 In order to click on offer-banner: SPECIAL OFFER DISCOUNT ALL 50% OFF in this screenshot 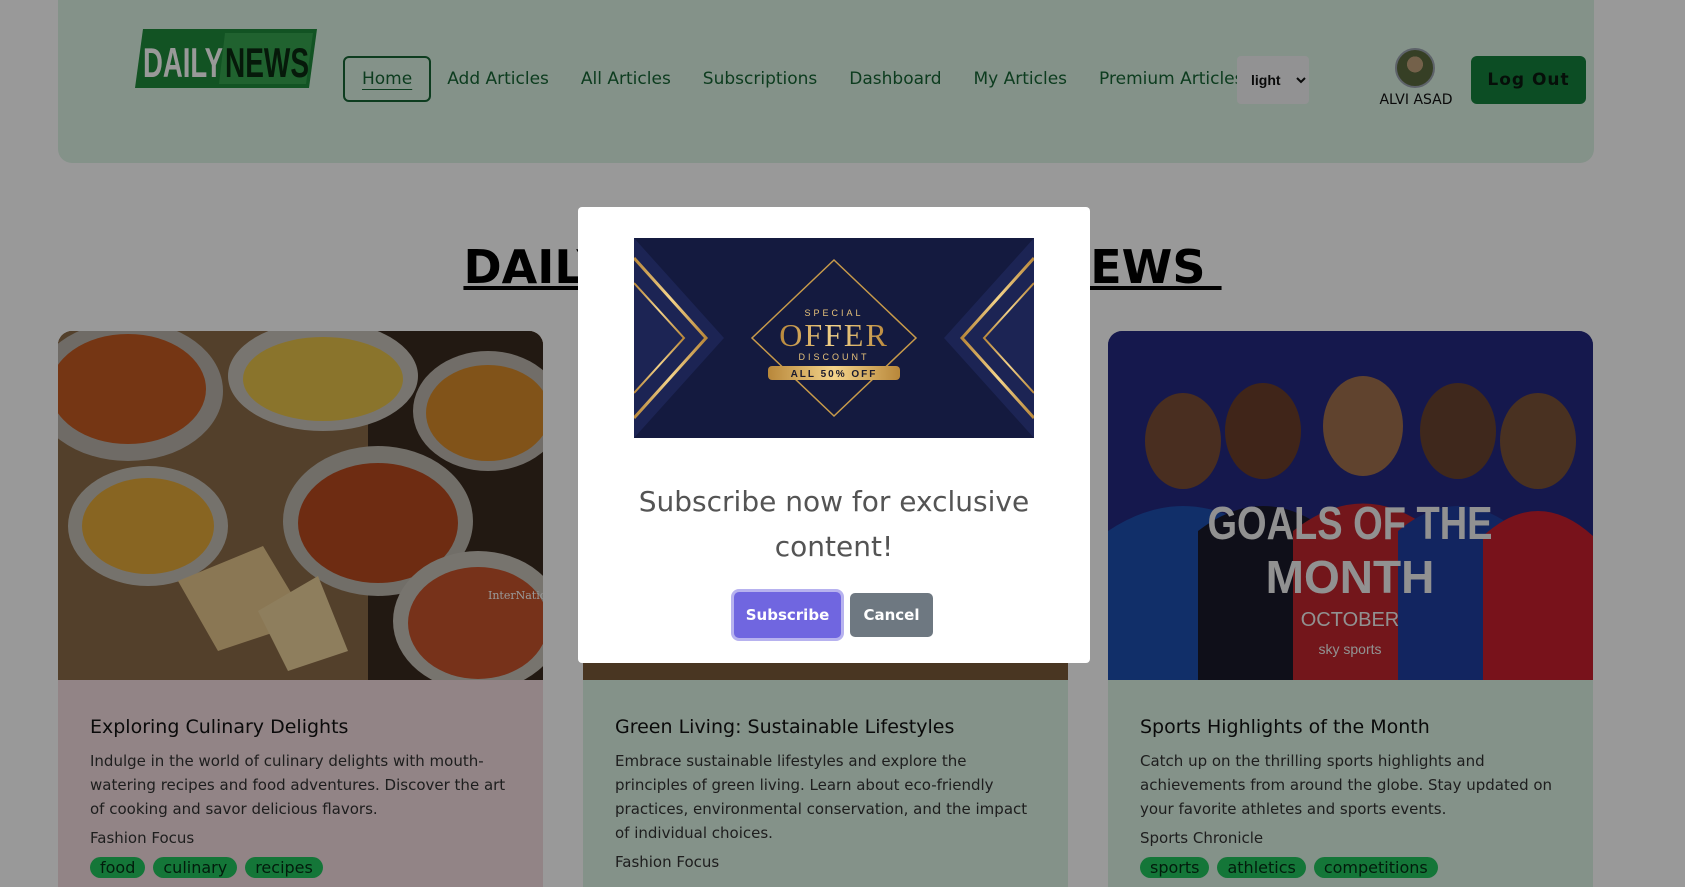, I will do `click(834, 338)`.